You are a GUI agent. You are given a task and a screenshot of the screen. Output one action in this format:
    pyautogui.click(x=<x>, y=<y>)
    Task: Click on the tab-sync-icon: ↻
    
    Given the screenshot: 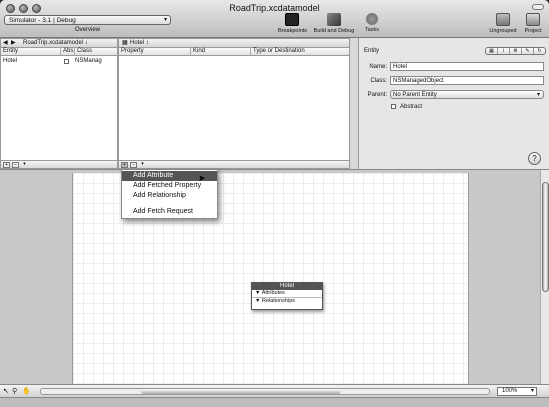 What is the action you would take?
    pyautogui.click(x=539, y=51)
    